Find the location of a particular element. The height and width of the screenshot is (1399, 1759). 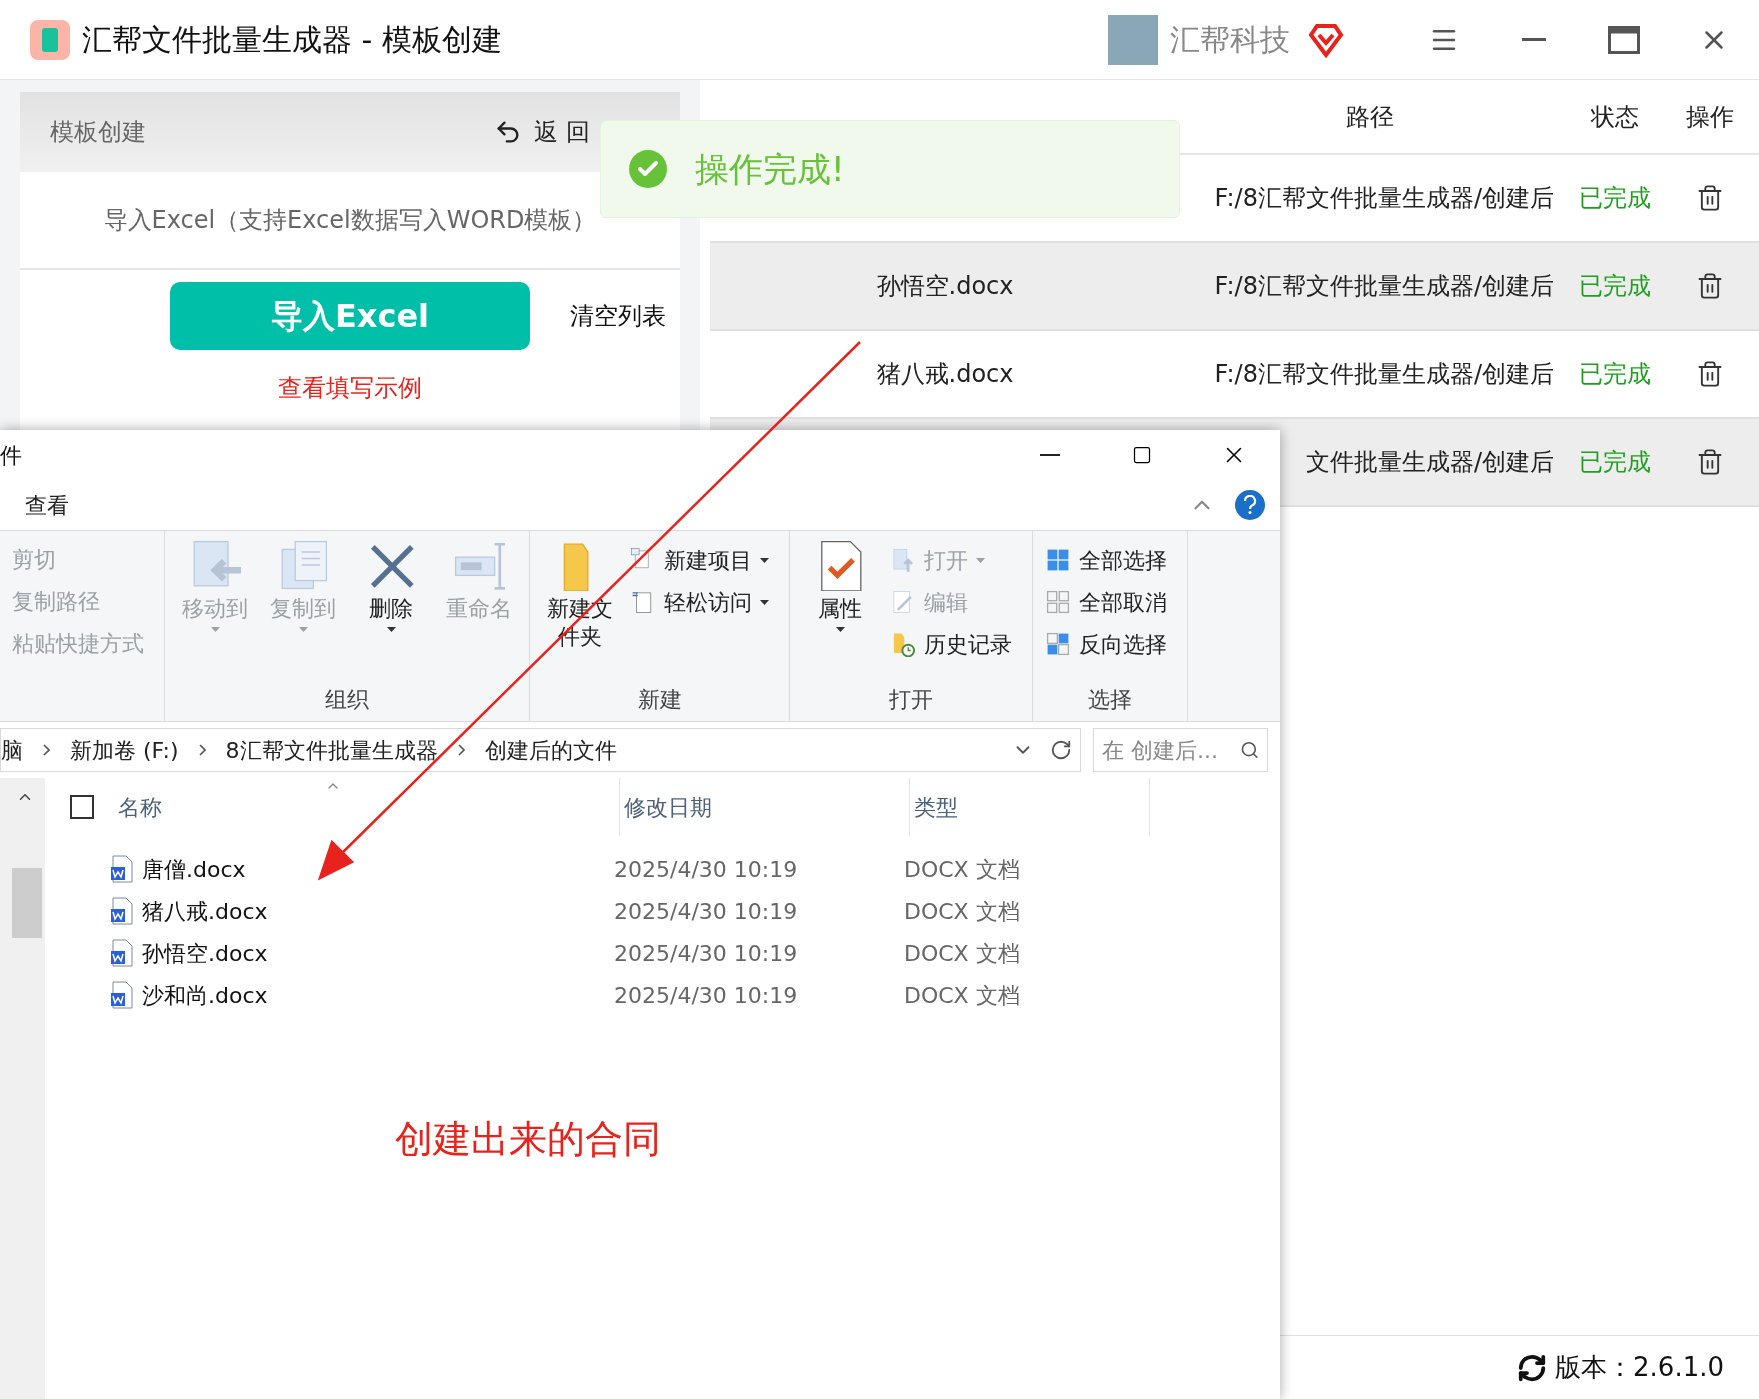

brand-name: 汇帮科技 is located at coordinates (1230, 40).